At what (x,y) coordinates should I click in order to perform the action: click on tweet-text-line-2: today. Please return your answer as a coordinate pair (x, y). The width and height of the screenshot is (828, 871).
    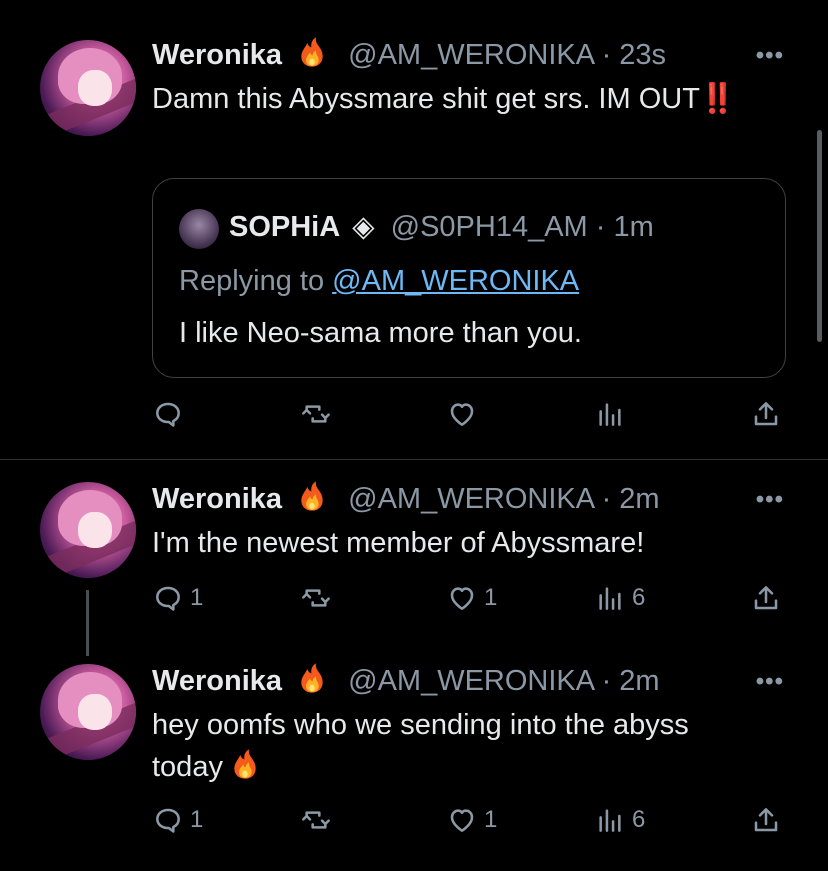
    Looking at the image, I should click on (452, 767).